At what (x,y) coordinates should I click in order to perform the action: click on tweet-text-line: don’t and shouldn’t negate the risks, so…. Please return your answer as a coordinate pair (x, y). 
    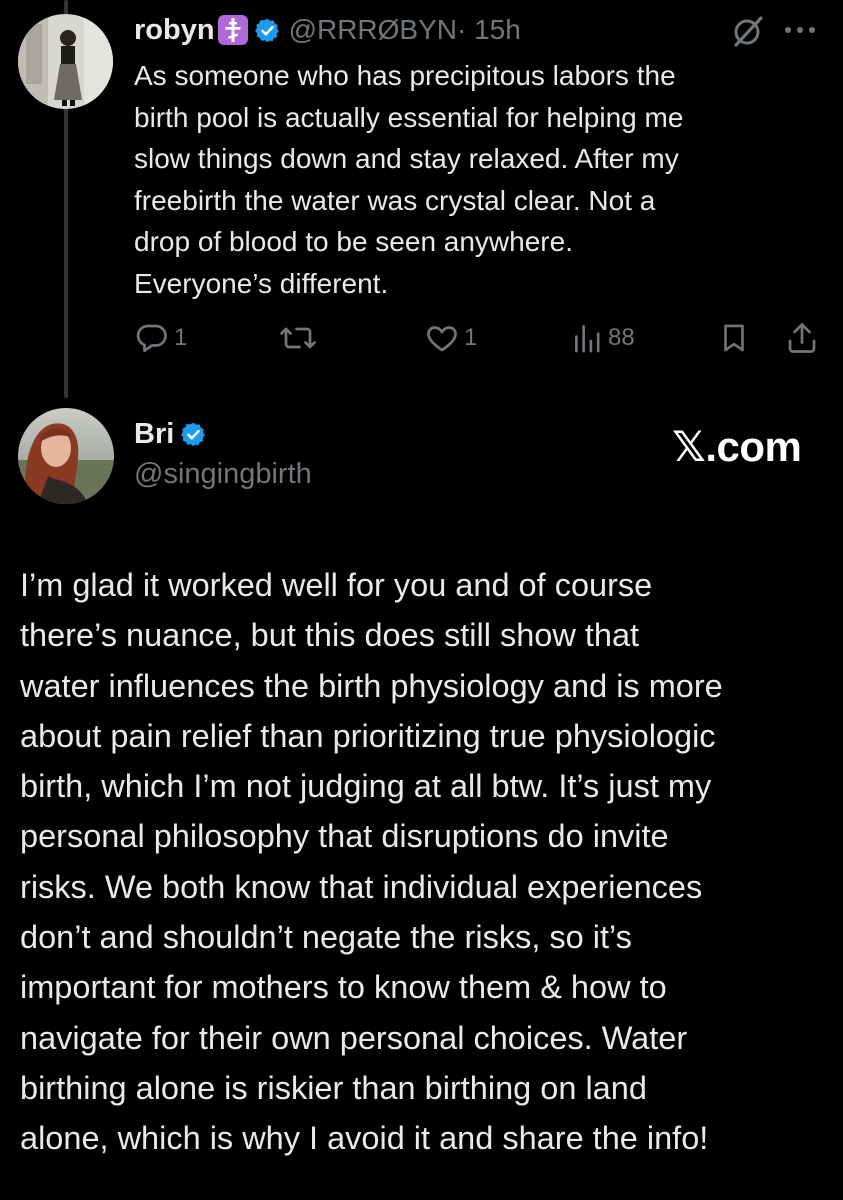
    Looking at the image, I should click on (326, 937).